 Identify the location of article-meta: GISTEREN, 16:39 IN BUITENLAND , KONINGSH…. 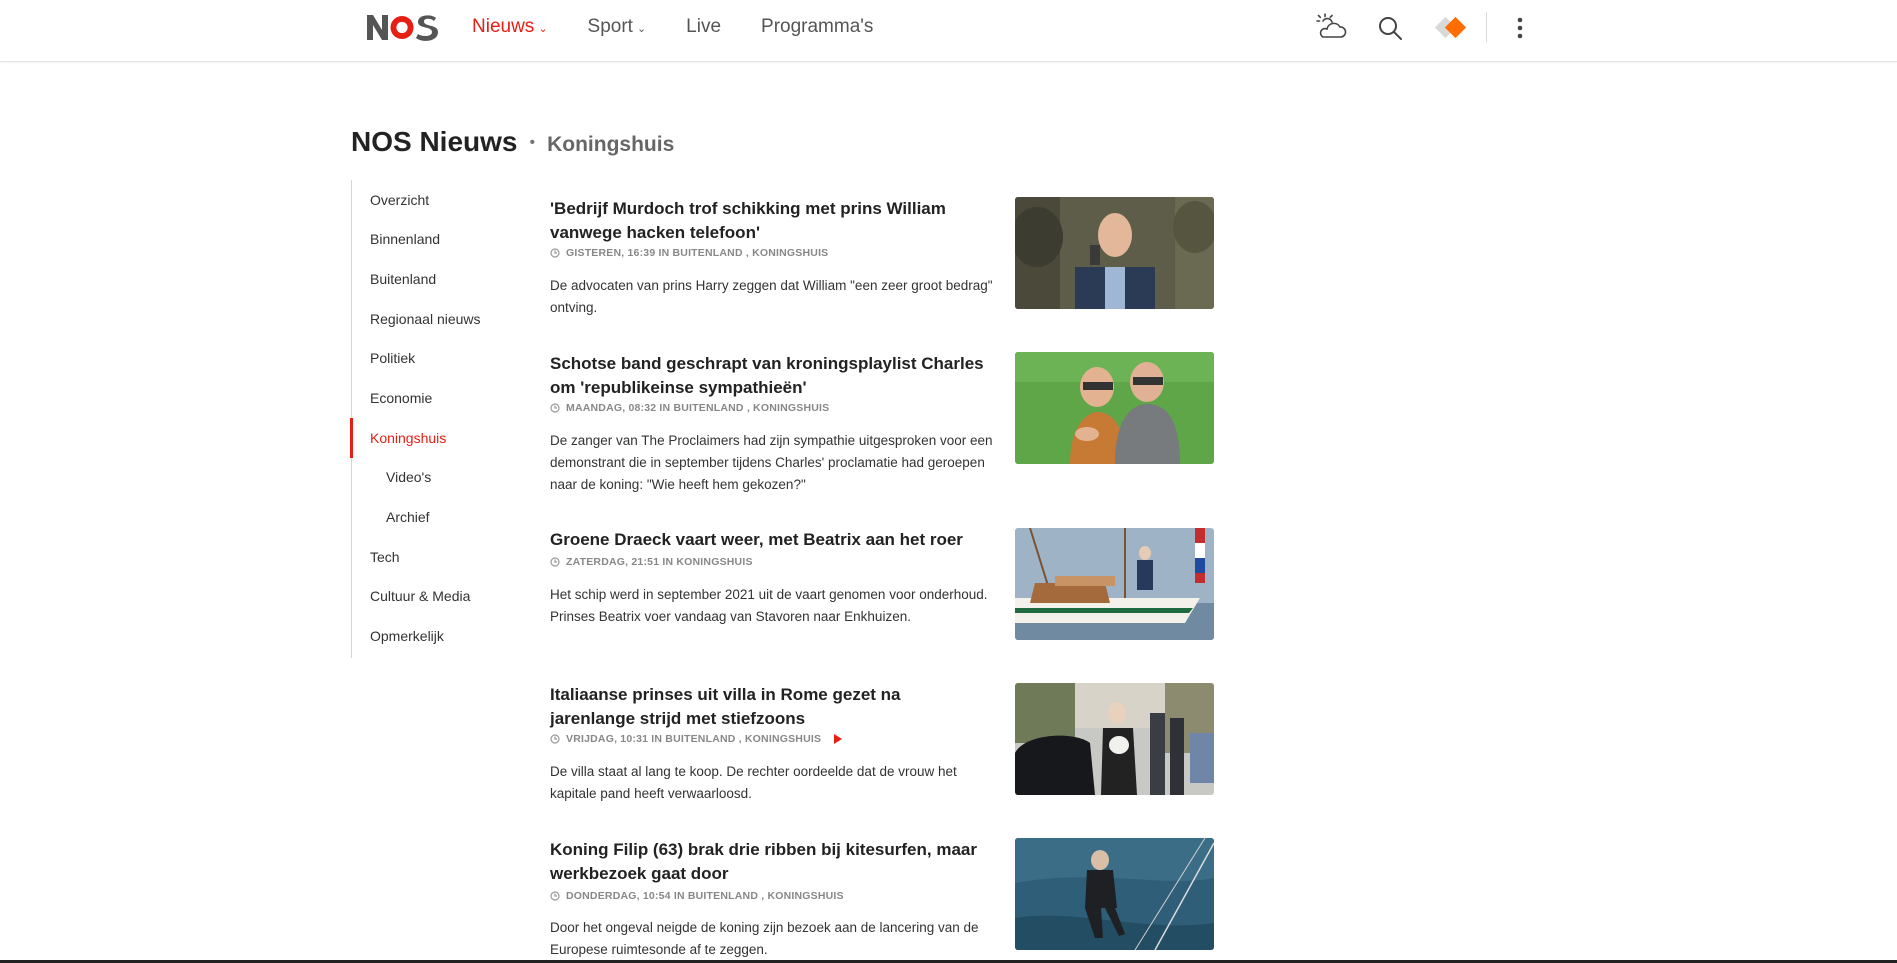
(689, 253).